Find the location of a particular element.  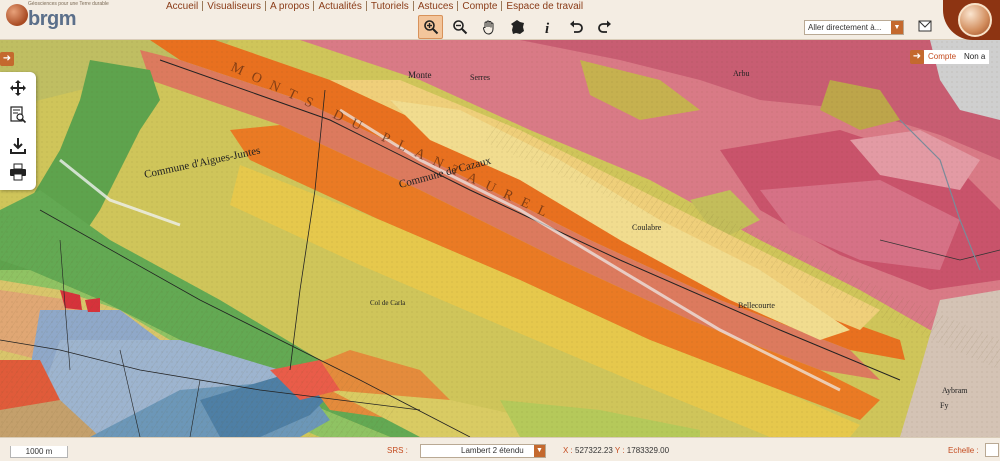

map-label-fy: Fy is located at coordinates (944, 405).